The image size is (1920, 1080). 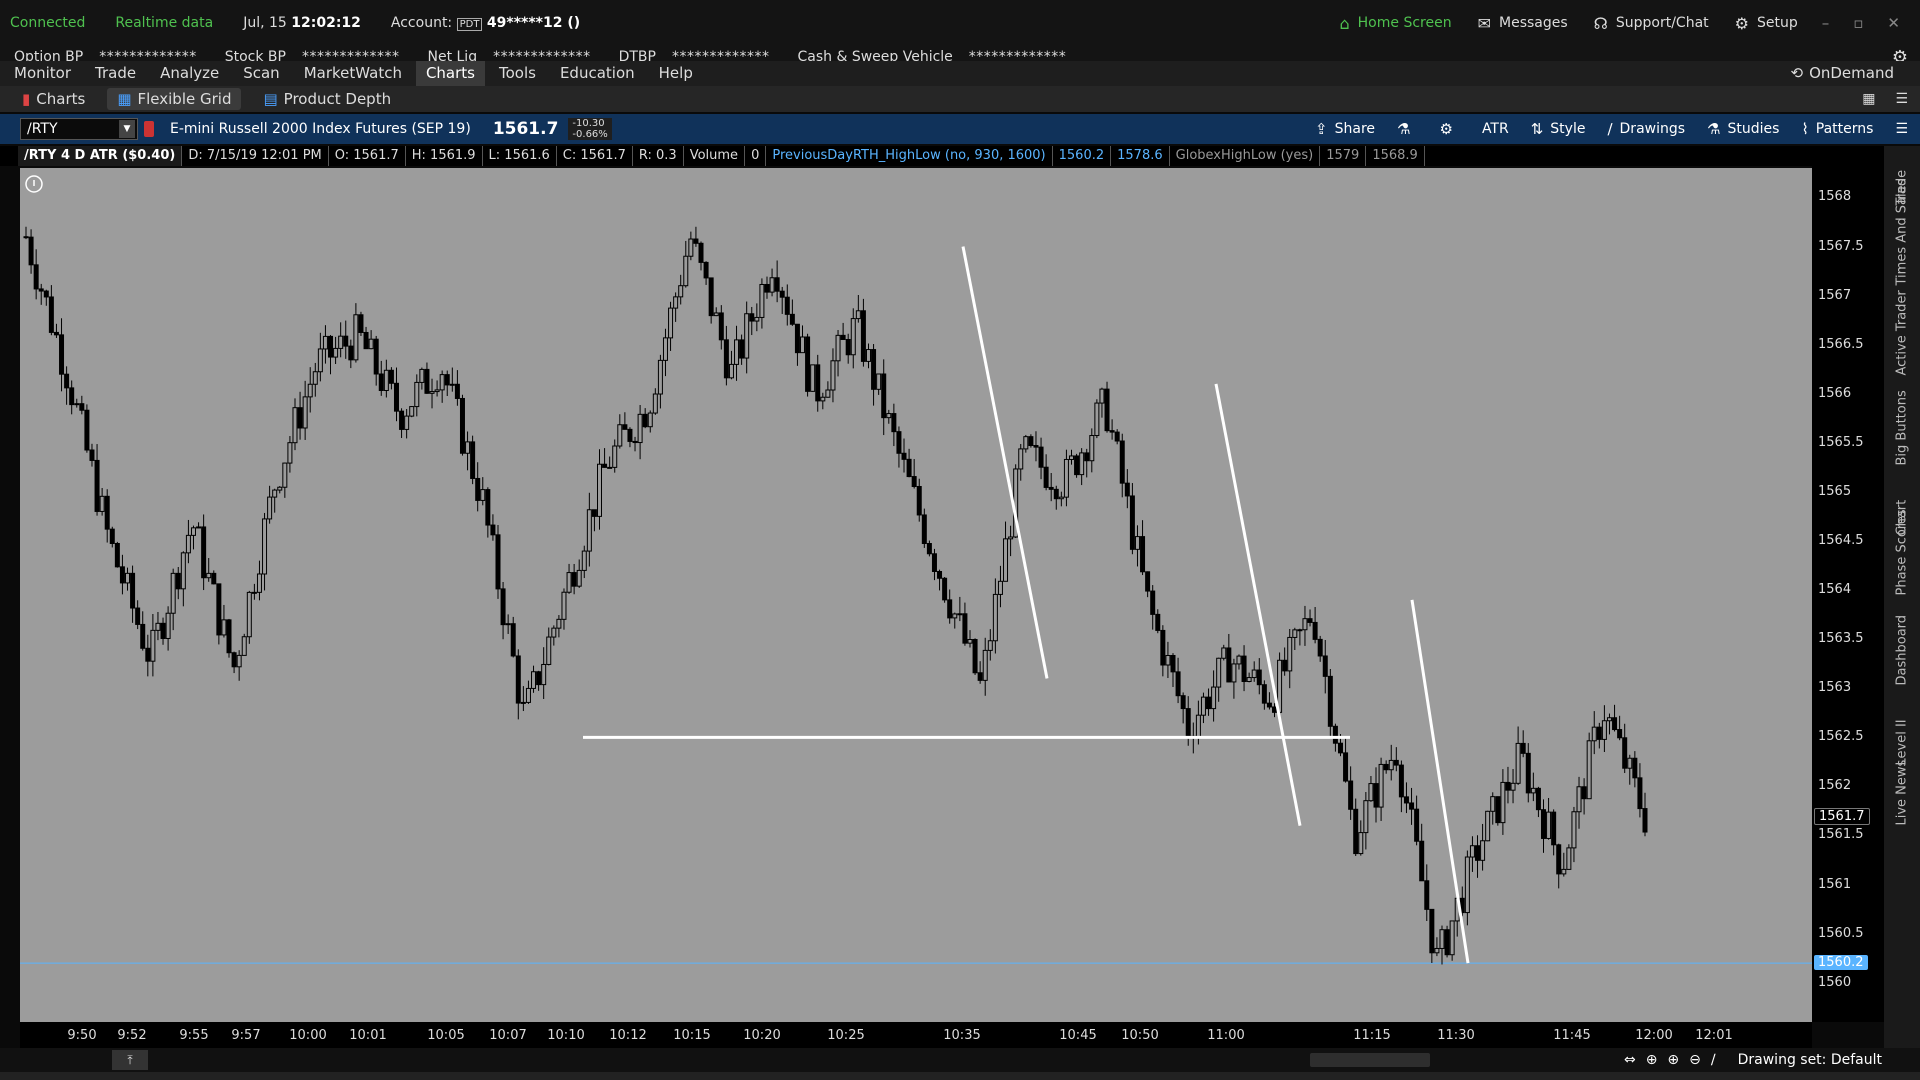 What do you see at coordinates (1902, 332) in the screenshot?
I see `sidebar-tab-active-trader: Active Trader` at bounding box center [1902, 332].